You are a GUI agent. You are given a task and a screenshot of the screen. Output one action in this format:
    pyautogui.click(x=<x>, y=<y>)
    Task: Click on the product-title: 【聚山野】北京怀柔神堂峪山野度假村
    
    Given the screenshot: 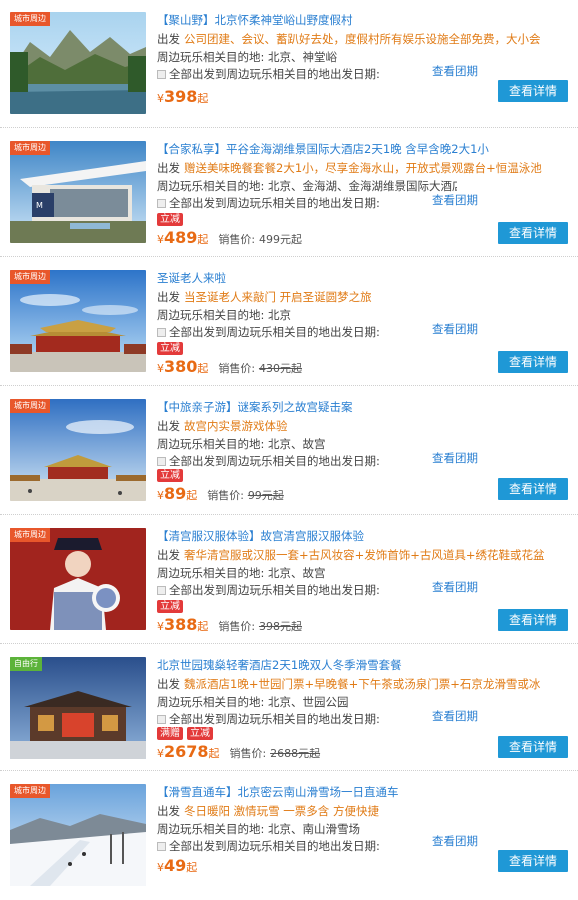 What is the action you would take?
    pyautogui.click(x=365, y=20)
    